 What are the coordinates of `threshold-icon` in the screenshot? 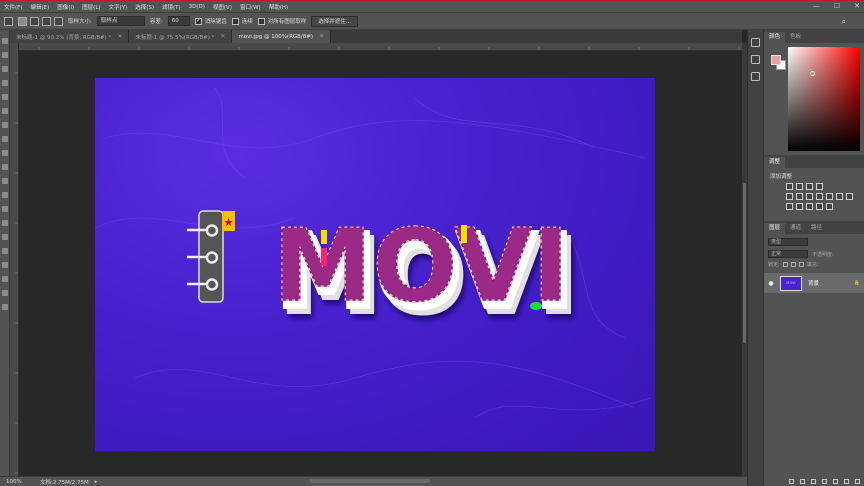 It's located at (809, 206).